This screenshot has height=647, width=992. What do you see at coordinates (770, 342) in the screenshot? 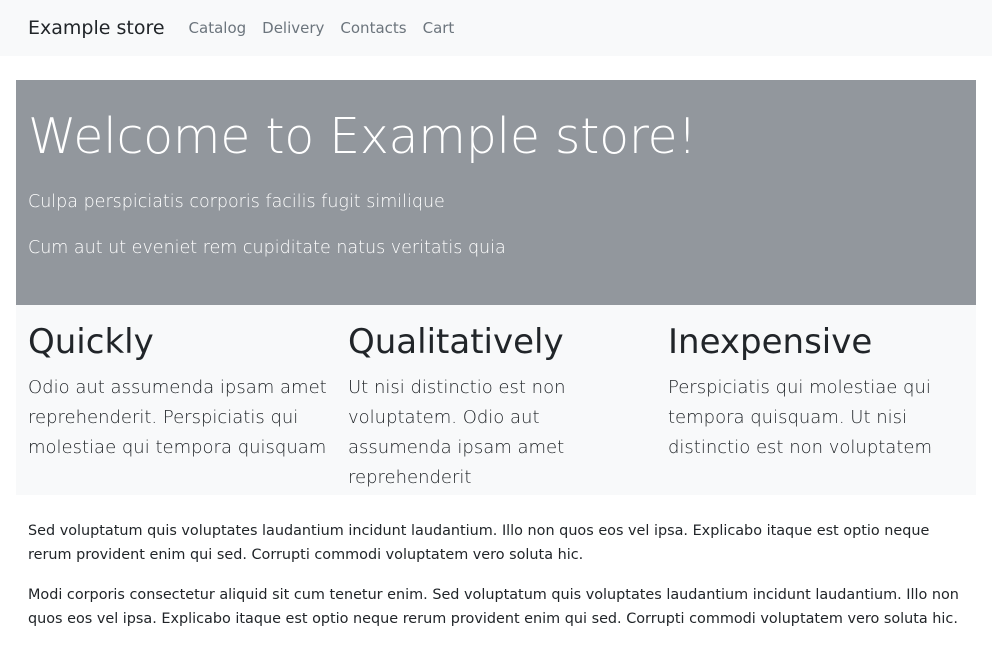
I see `feature-title: Inexpensive` at bounding box center [770, 342].